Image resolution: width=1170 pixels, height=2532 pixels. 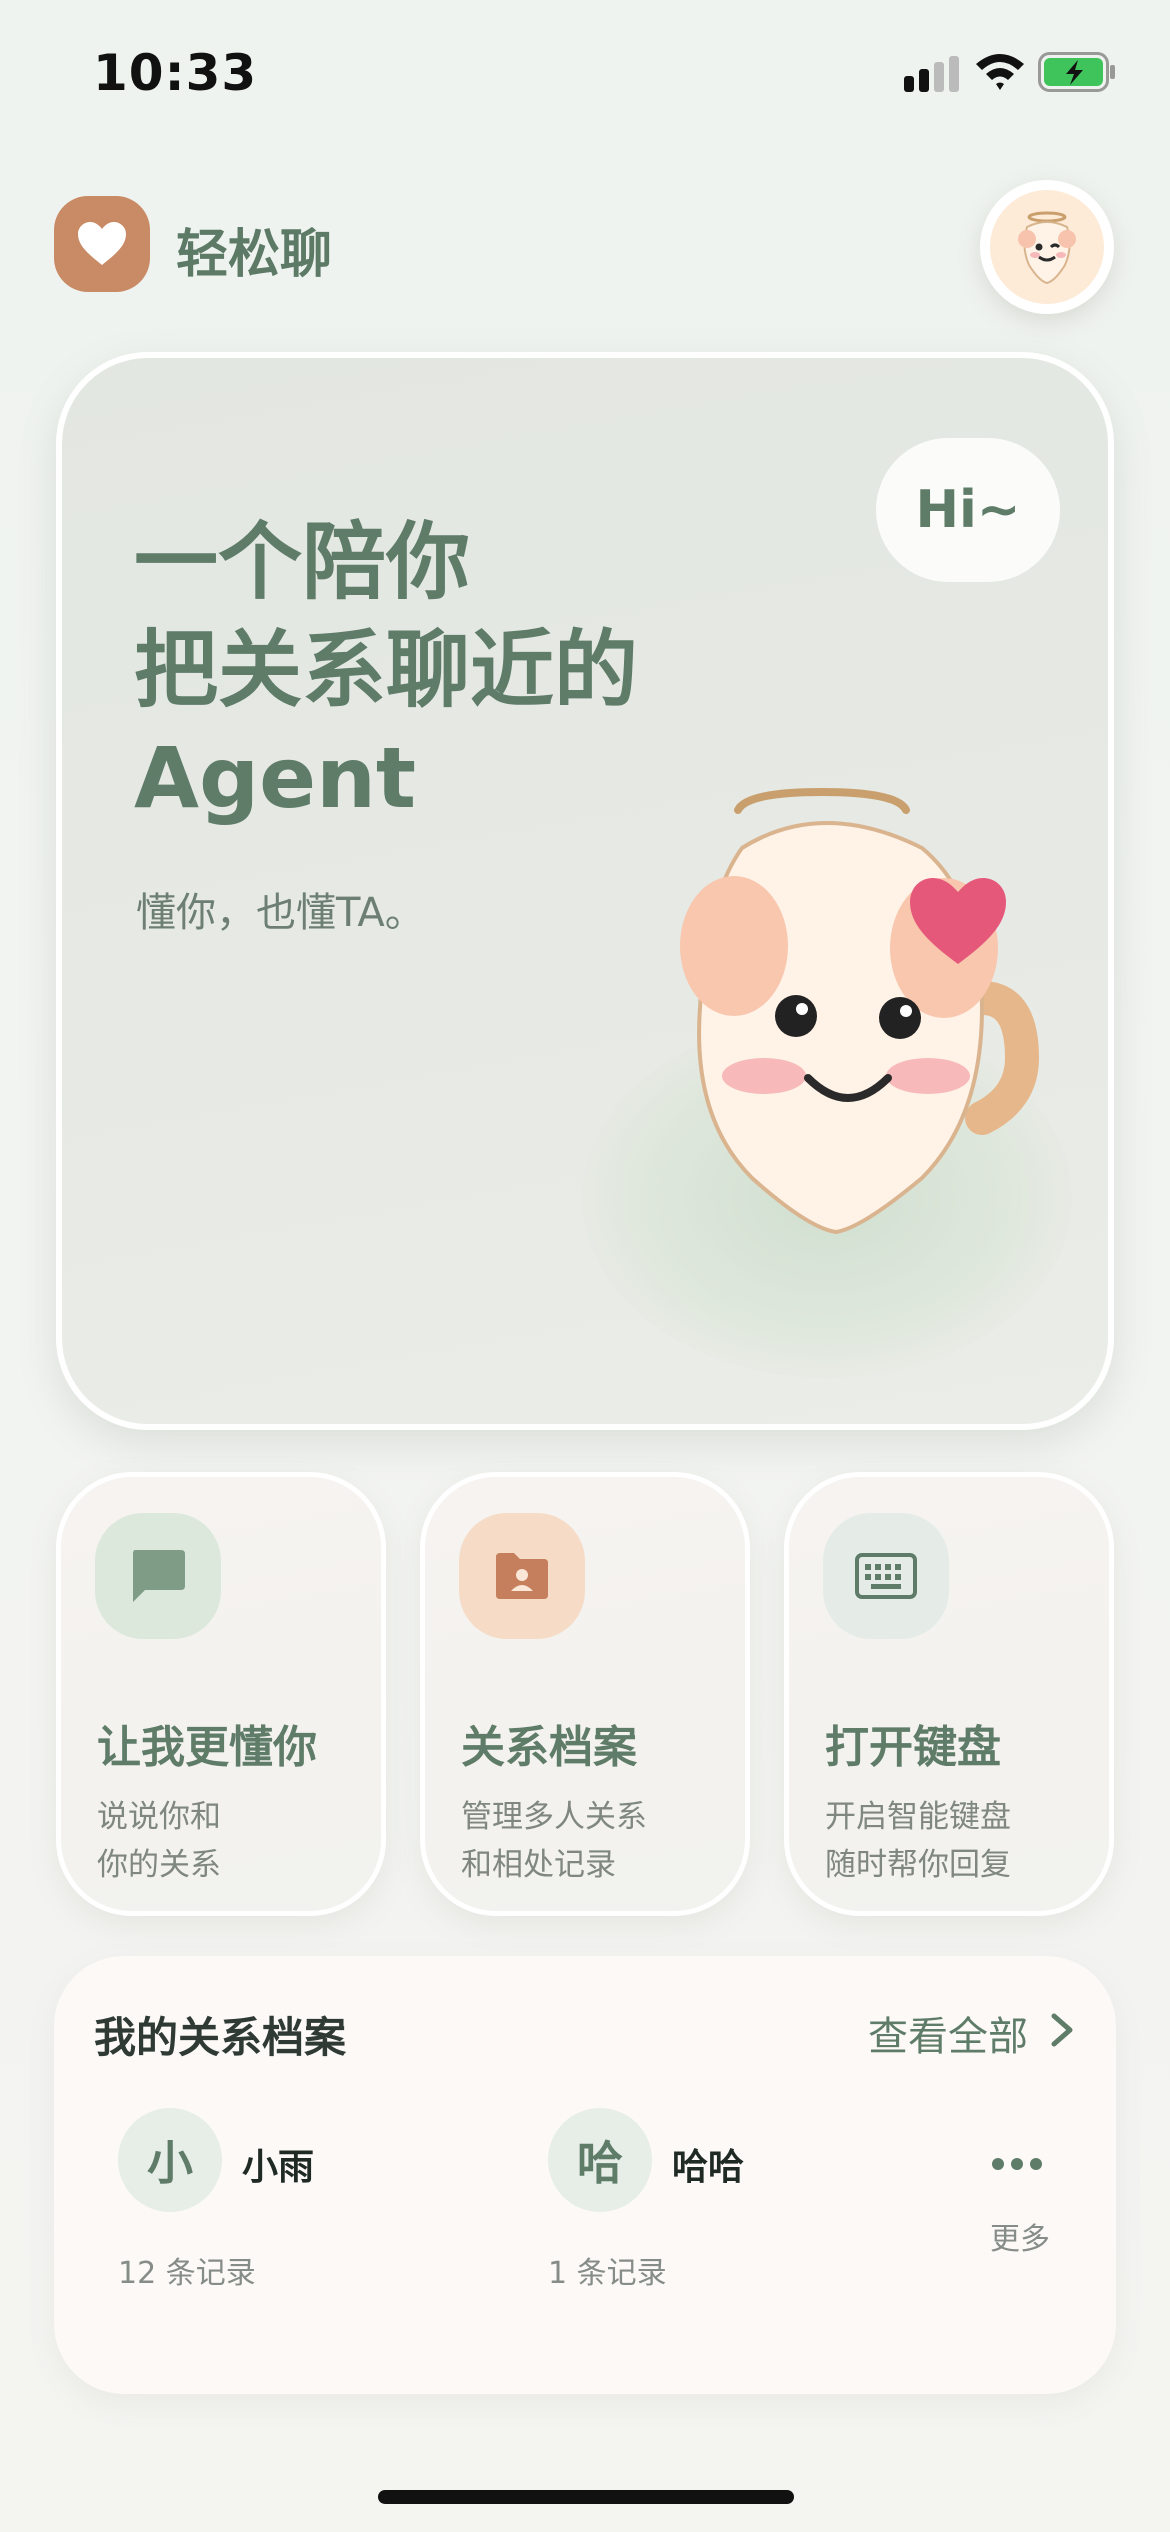 What do you see at coordinates (822, 800) in the screenshot?
I see `halo-icon` at bounding box center [822, 800].